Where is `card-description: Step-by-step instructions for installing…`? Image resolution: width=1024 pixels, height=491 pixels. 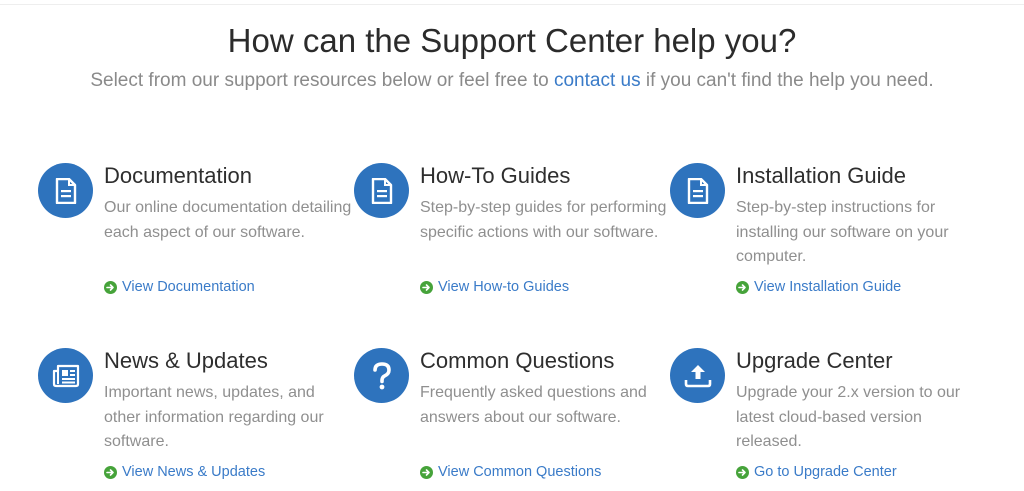
card-description: Step-by-step instructions for installing… is located at coordinates (842, 232).